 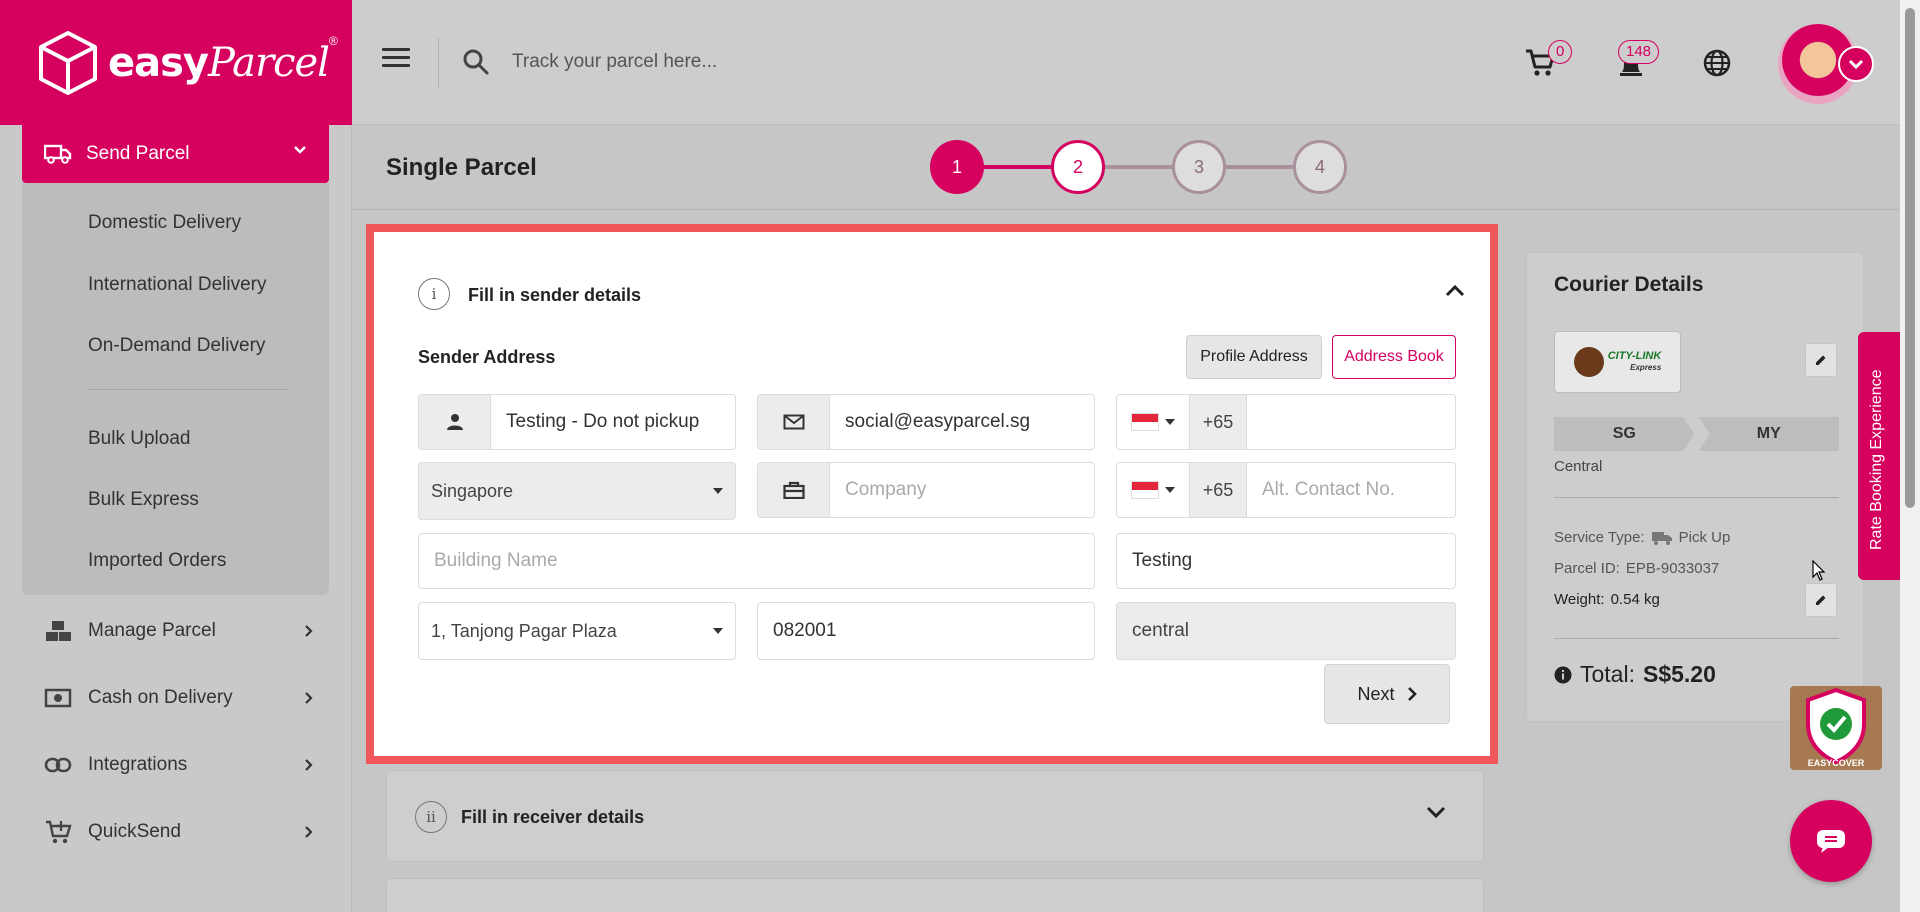 I want to click on sidebar-item-label: Manage Parcel, so click(x=152, y=630).